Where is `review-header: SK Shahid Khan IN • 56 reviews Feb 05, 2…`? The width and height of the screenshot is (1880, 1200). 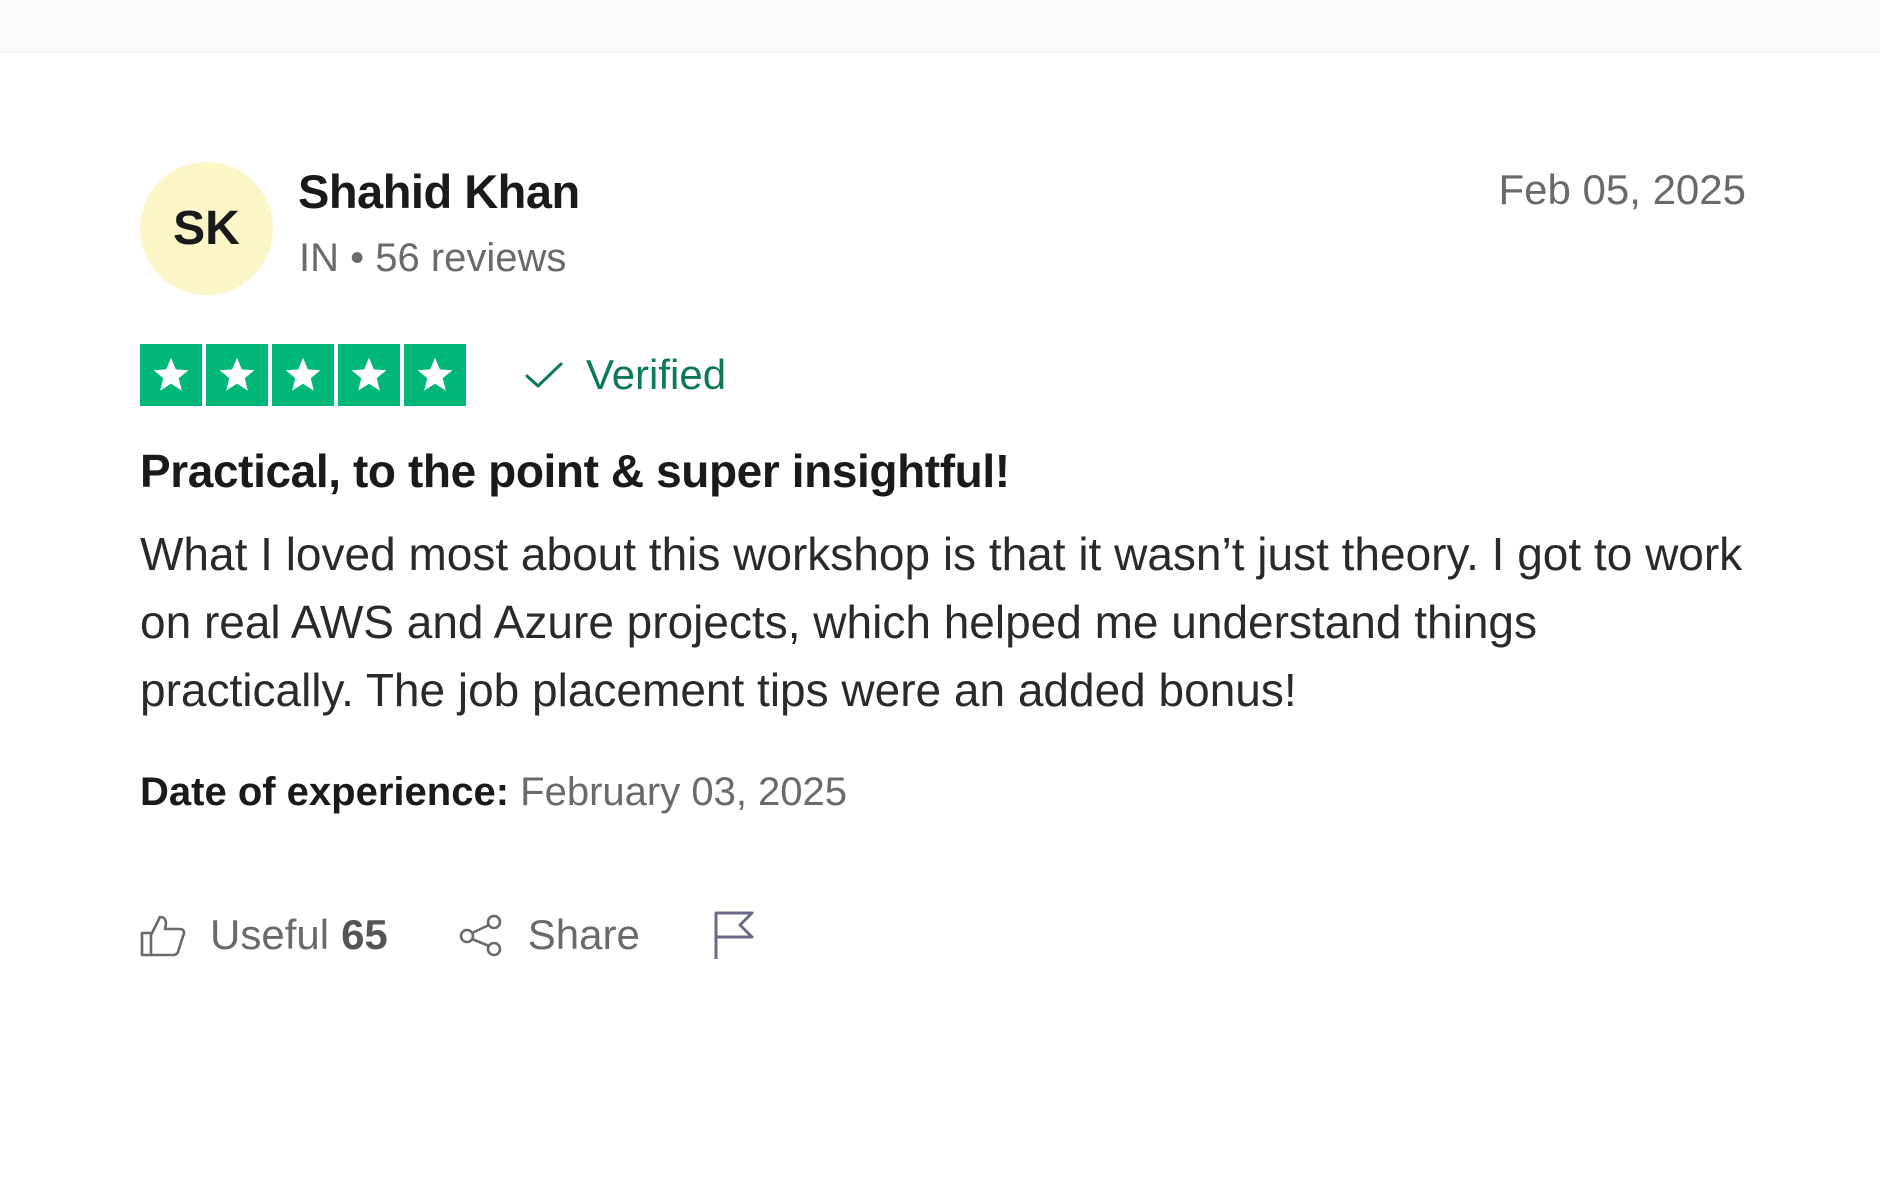 review-header: SK Shahid Khan IN • 56 reviews Feb 05, 2… is located at coordinates (945, 228).